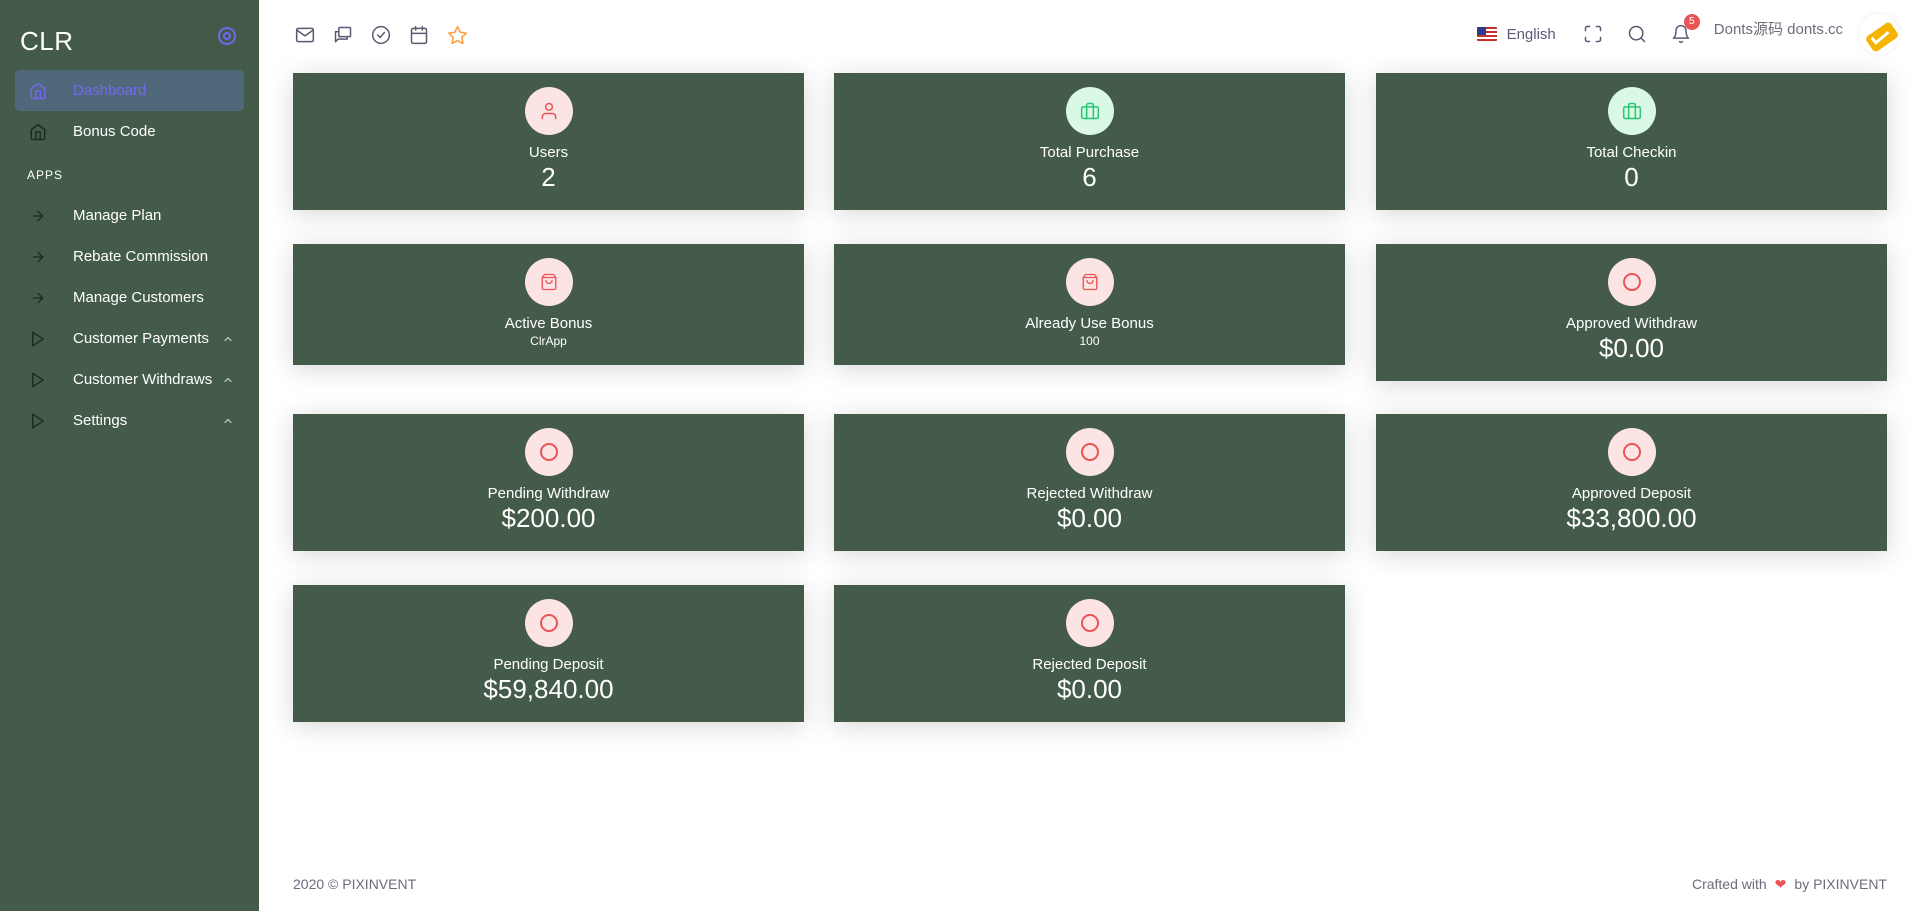 The width and height of the screenshot is (1919, 911). Describe the element at coordinates (1089, 35) in the screenshot. I see `top-navbar: English 5 Donts源码 donts.cc` at that location.